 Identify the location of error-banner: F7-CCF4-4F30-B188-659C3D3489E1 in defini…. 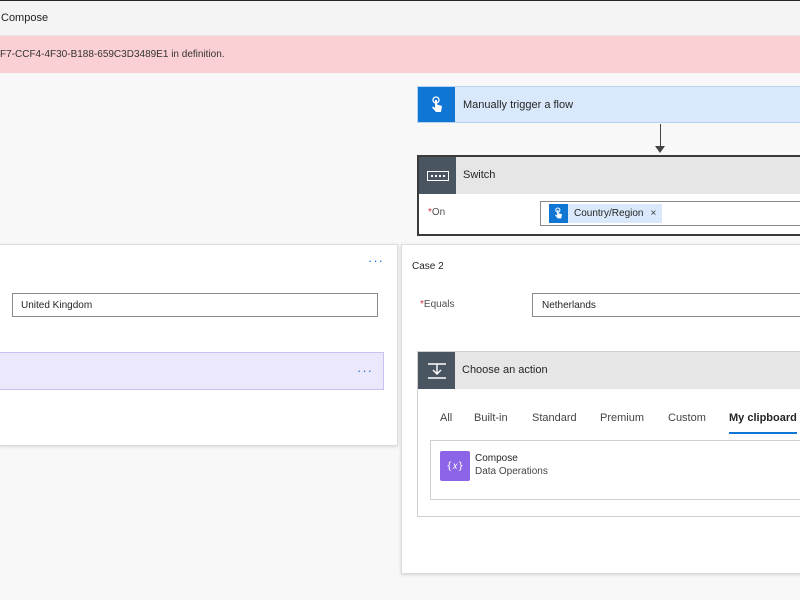
(400, 54).